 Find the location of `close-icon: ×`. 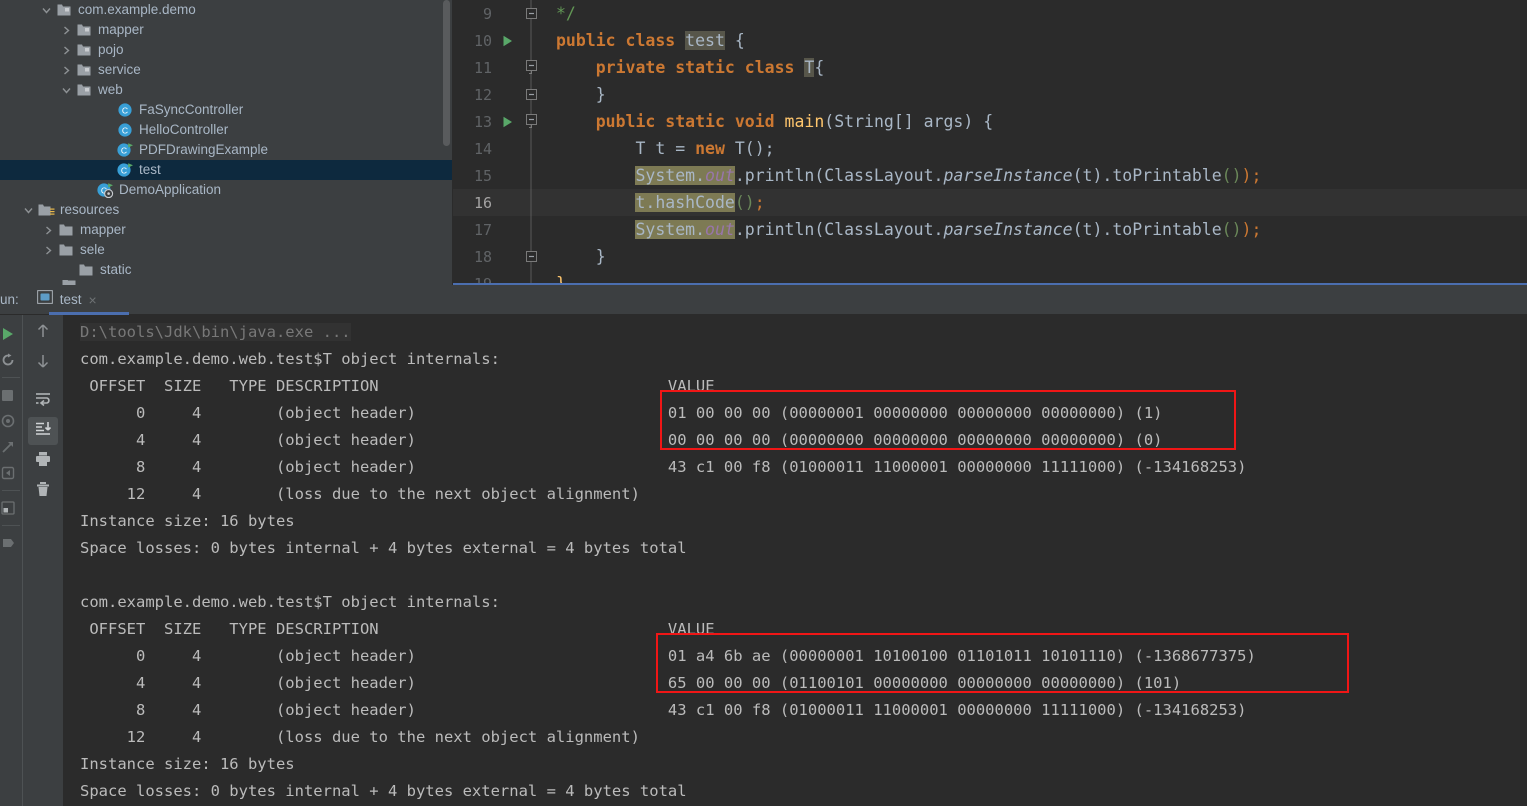

close-icon: × is located at coordinates (93, 300).